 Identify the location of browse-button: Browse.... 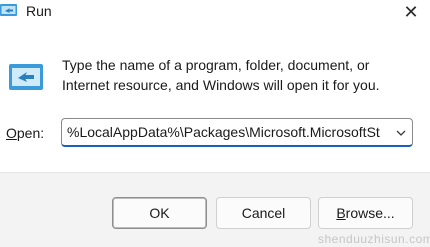
(365, 213).